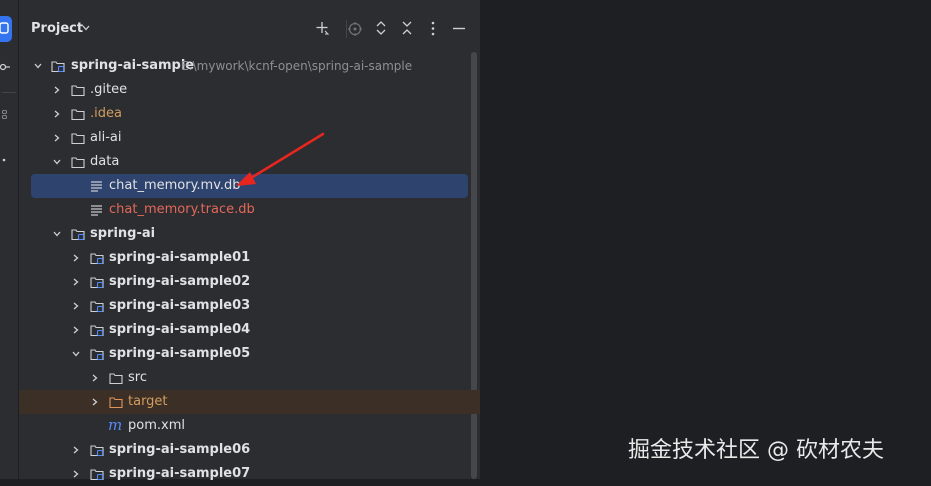  Describe the element at coordinates (180, 257) in the screenshot. I see `tree-item-label: spring-ai-sample01` at that location.